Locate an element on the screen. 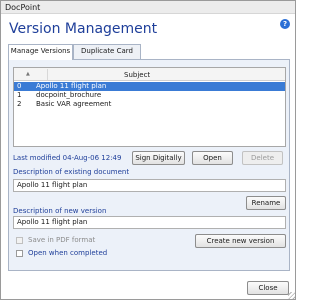  list-item: 2 Basic VAR agreement is located at coordinates (149, 104).